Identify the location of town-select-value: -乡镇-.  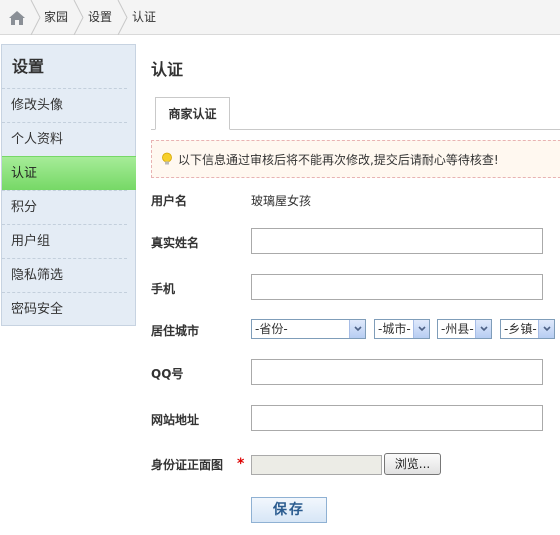
(520, 329).